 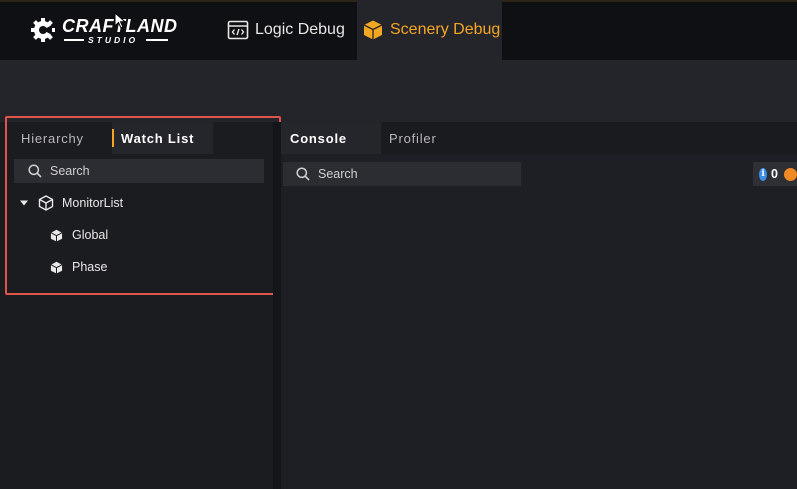 I want to click on toolbar-area, so click(x=398, y=91).